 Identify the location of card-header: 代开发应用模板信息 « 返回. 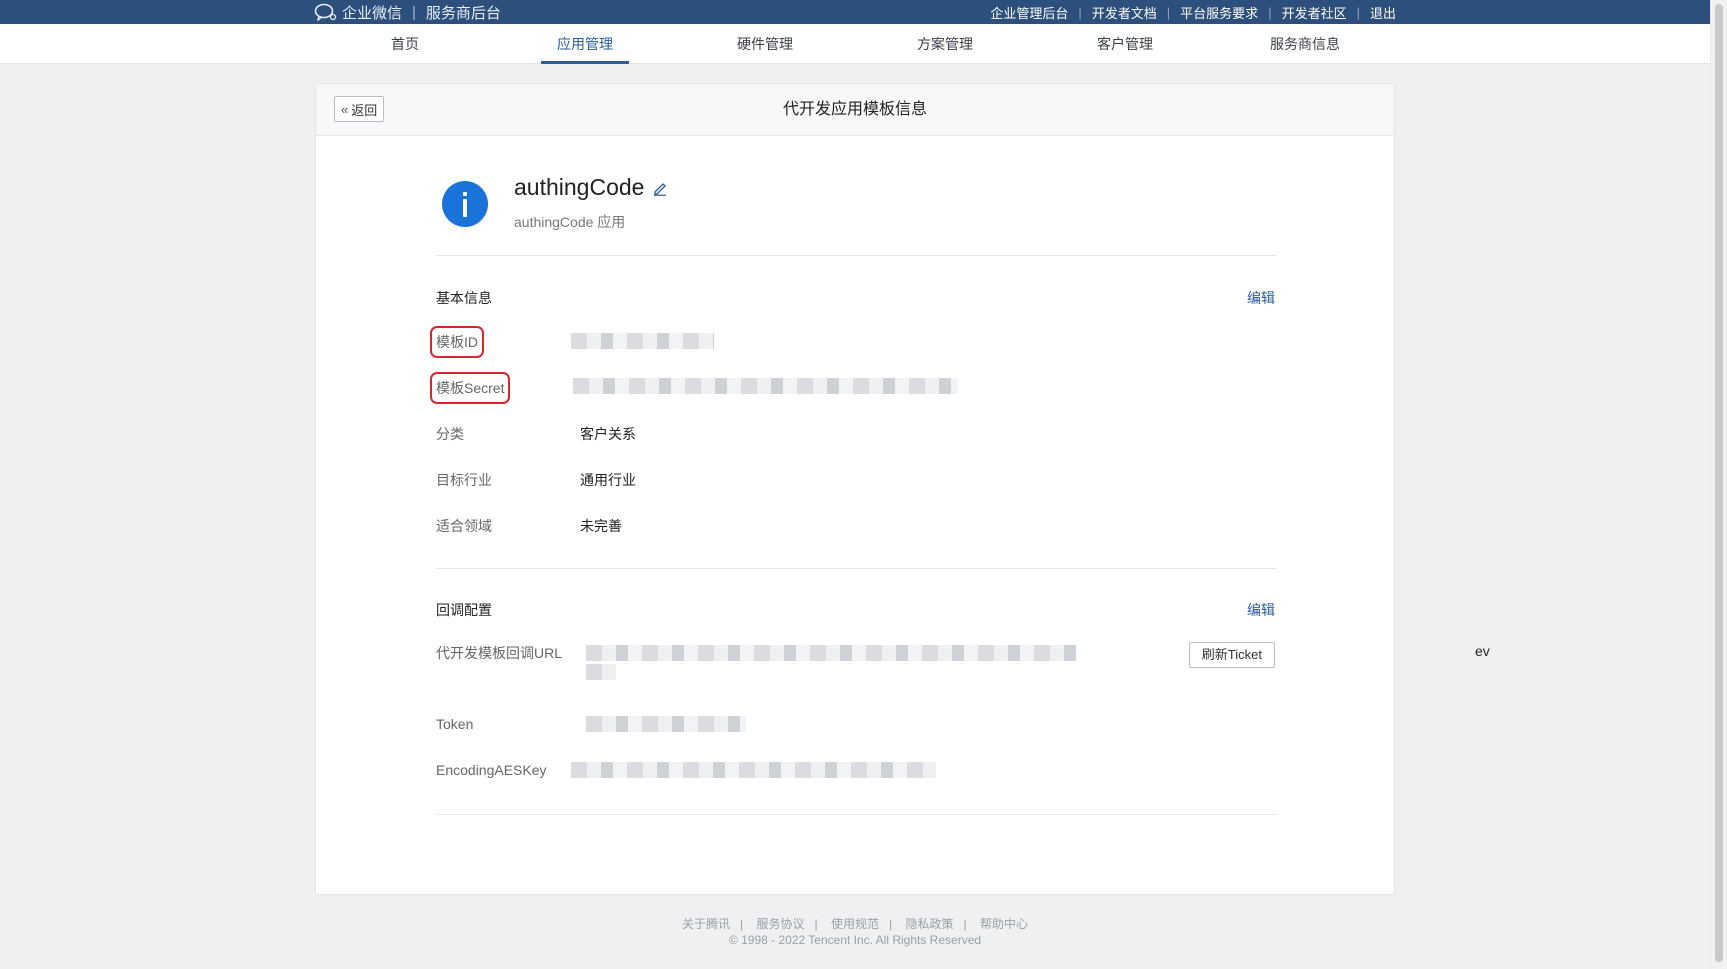
(855, 110).